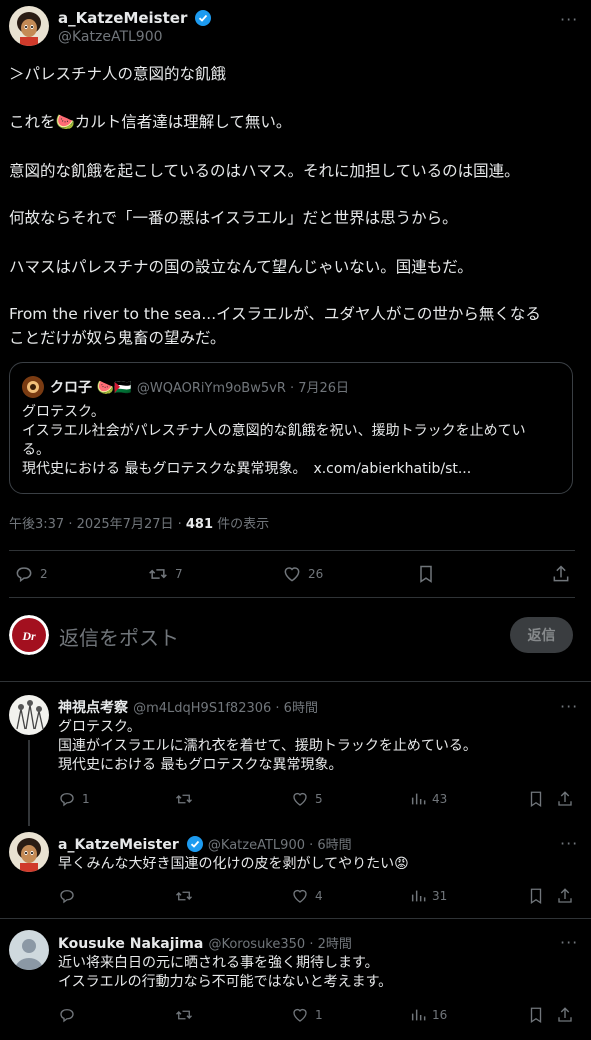  I want to click on post-line-1: ＞パレスチナ人の意図的な飢餓, so click(118, 74).